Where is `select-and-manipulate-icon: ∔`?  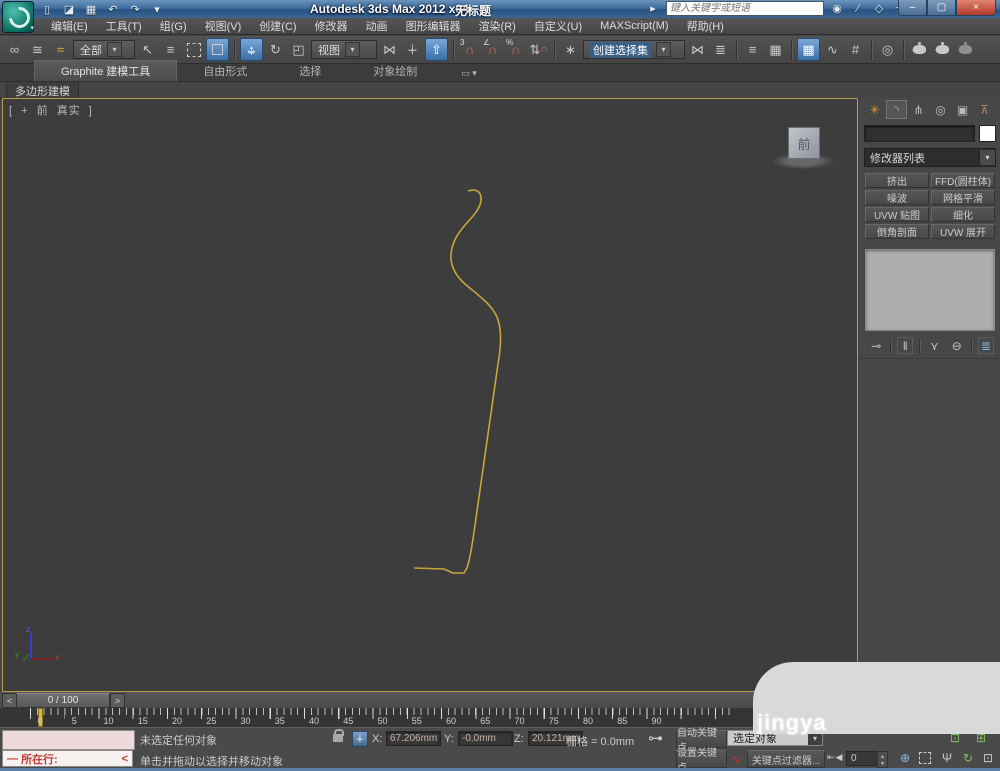
select-and-manipulate-icon: ∔ is located at coordinates (412, 49).